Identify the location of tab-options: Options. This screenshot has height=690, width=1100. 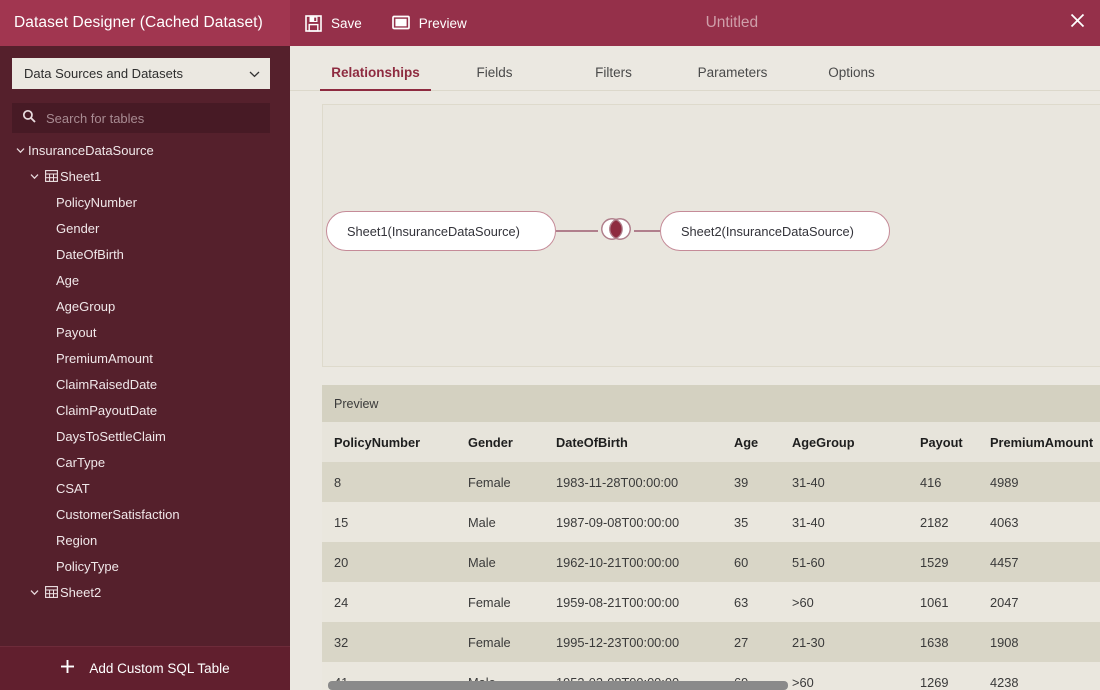
(851, 77).